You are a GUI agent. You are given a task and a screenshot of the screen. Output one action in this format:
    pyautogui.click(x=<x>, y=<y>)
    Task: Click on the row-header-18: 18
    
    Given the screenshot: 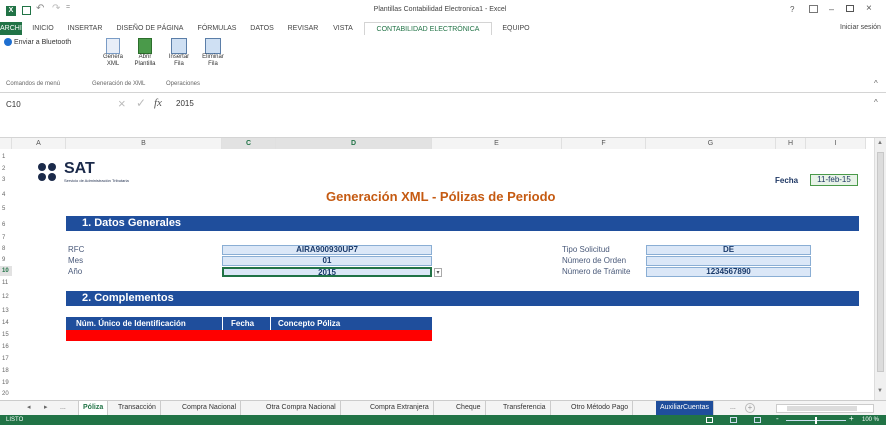 What is the action you would take?
    pyautogui.click(x=6, y=371)
    